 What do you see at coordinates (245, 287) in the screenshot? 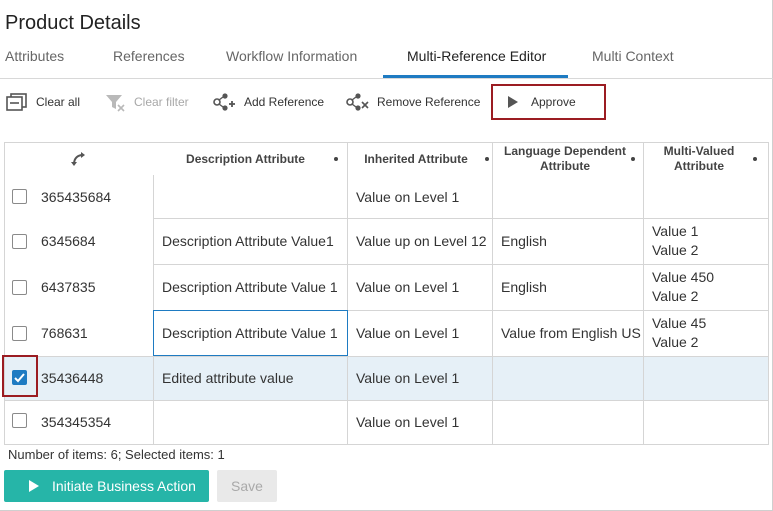
I see `description-cell: Description Attribute Value 1` at bounding box center [245, 287].